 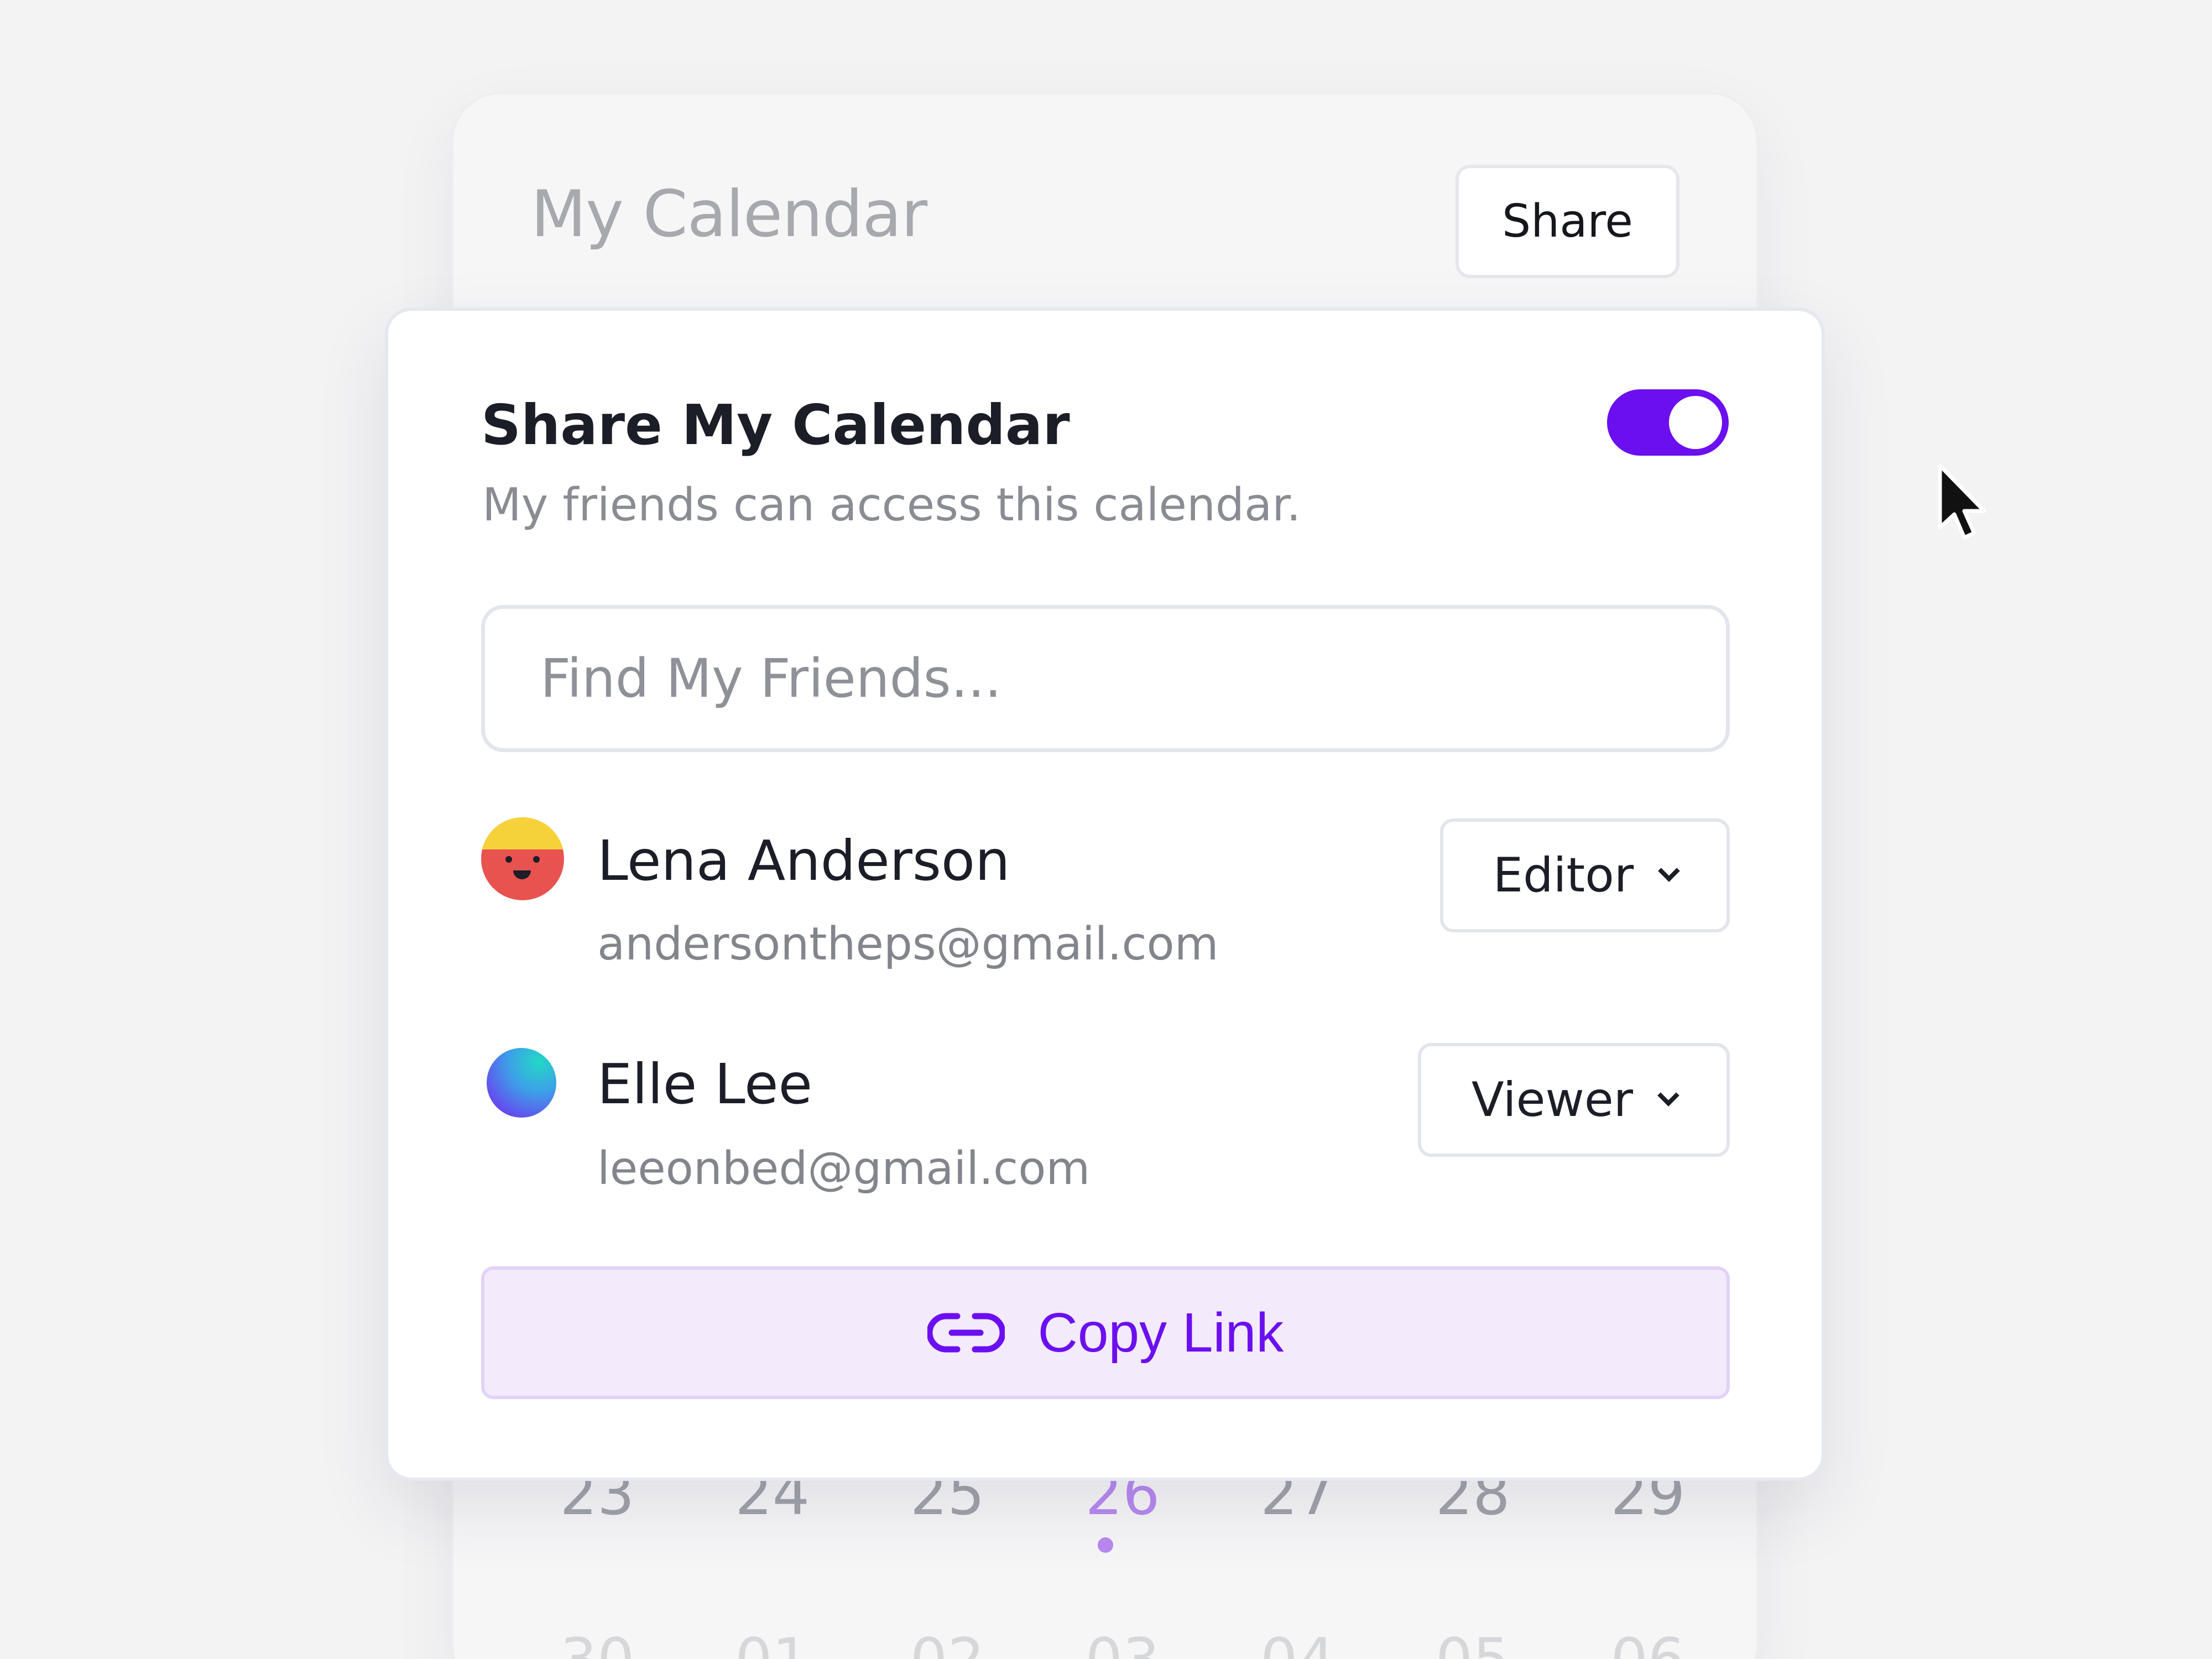 I want to click on calendar-week-row: 30 01 02 03 04 05 06, so click(x=1123, y=1643).